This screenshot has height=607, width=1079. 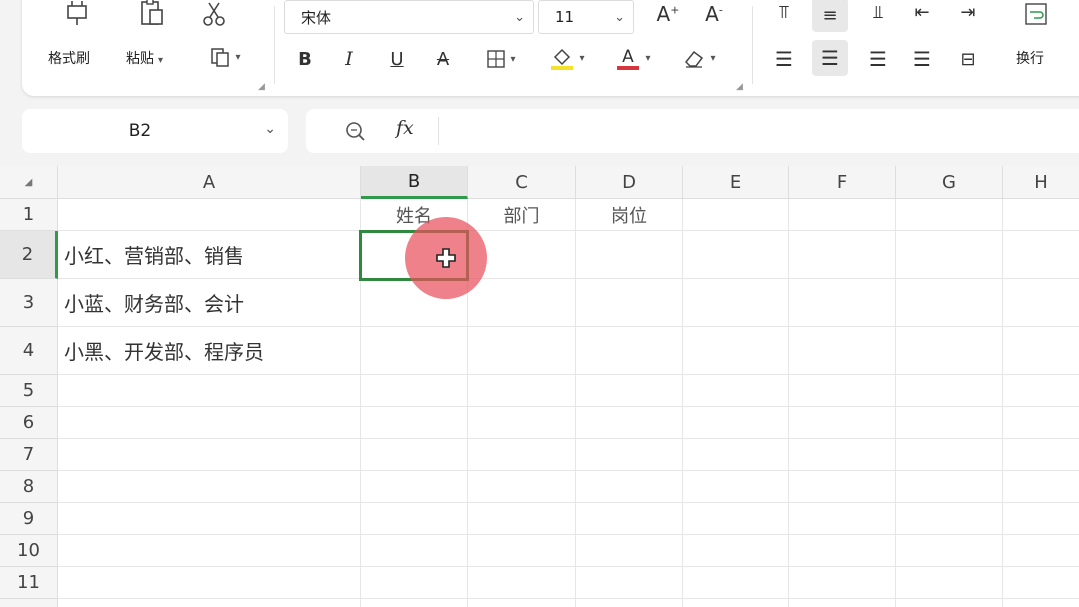 What do you see at coordinates (29, 351) in the screenshot?
I see `row-header-4: 4` at bounding box center [29, 351].